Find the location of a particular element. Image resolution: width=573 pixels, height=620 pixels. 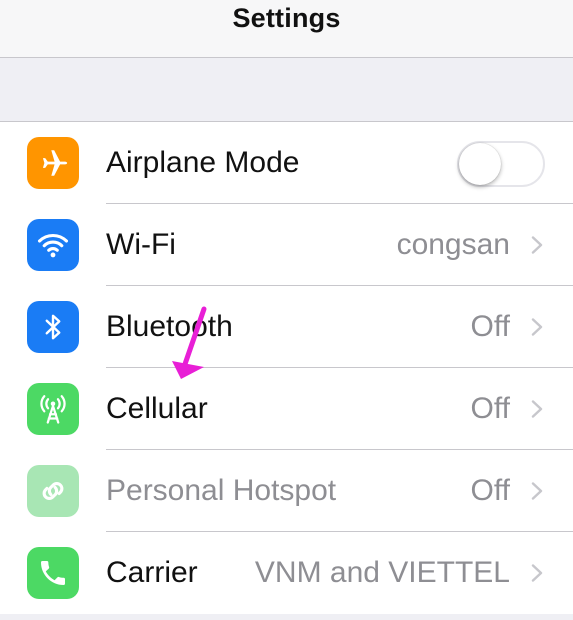

settings-row-carrier: Carrier VNM and VIETTEL is located at coordinates (286, 573).